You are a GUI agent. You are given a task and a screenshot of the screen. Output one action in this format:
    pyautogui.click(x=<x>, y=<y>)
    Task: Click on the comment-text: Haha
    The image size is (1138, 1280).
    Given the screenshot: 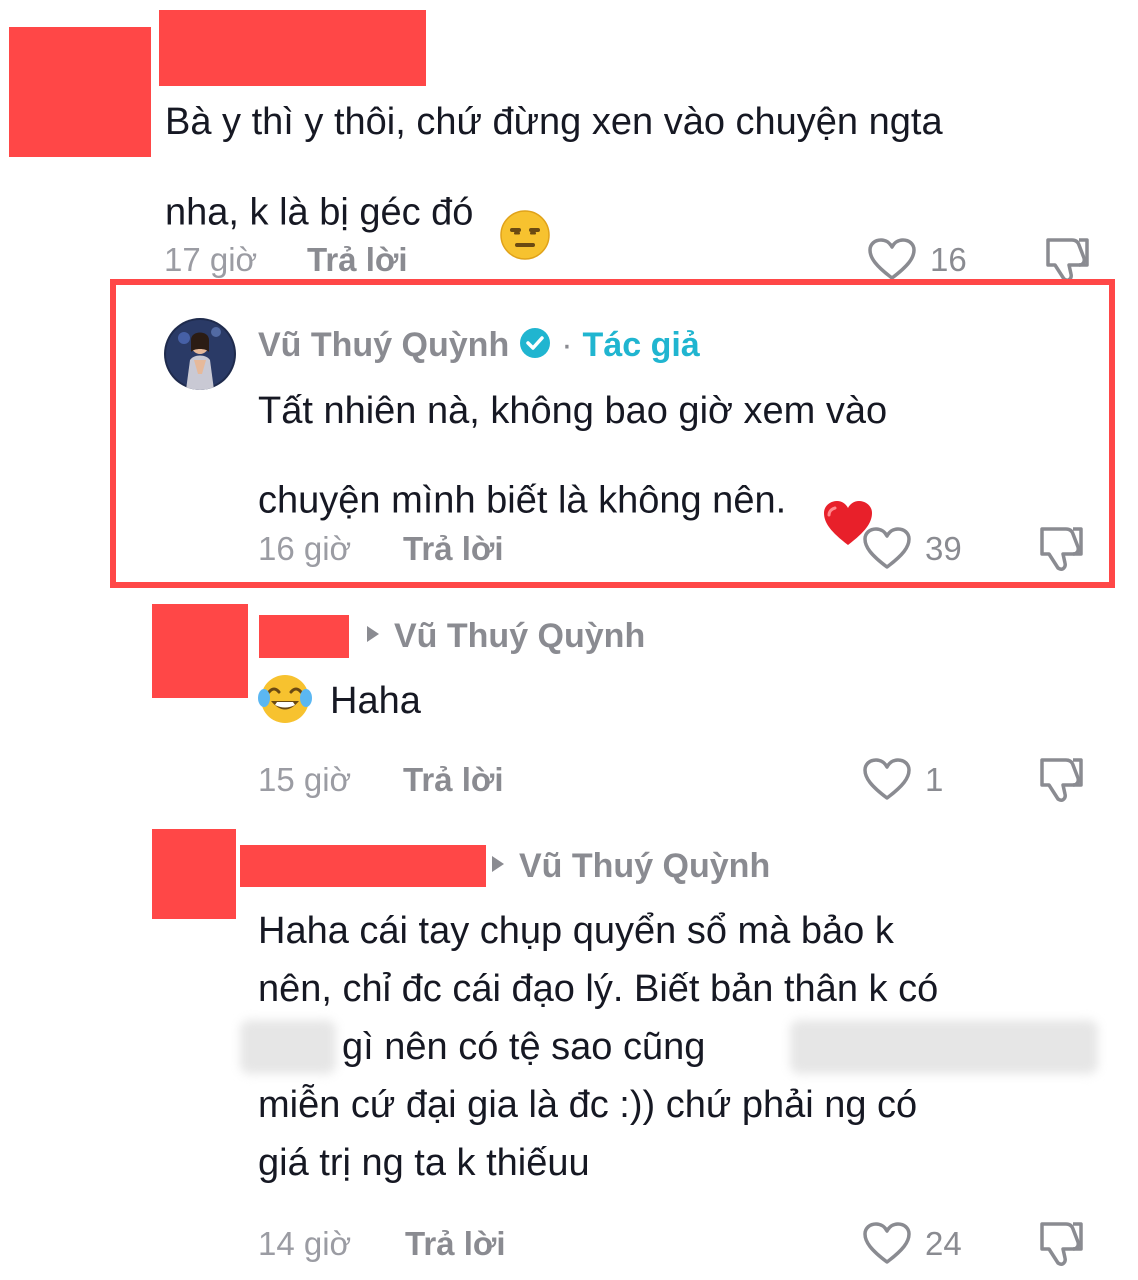 What is the action you would take?
    pyautogui.click(x=339, y=701)
    